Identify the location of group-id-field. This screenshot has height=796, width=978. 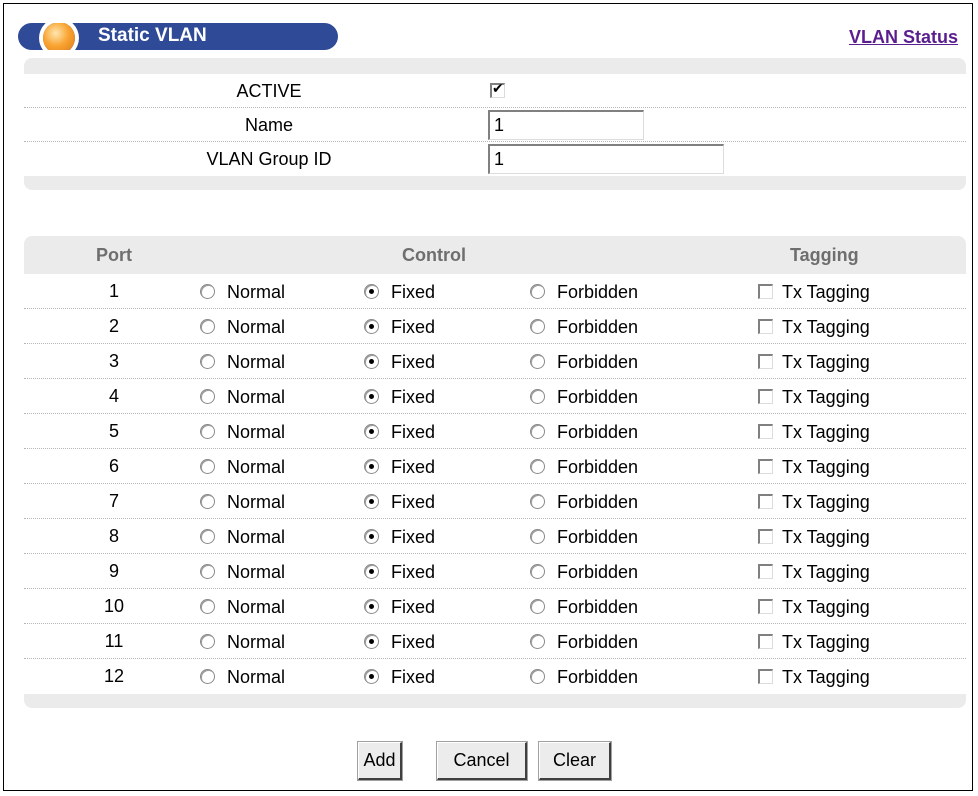
(606, 159).